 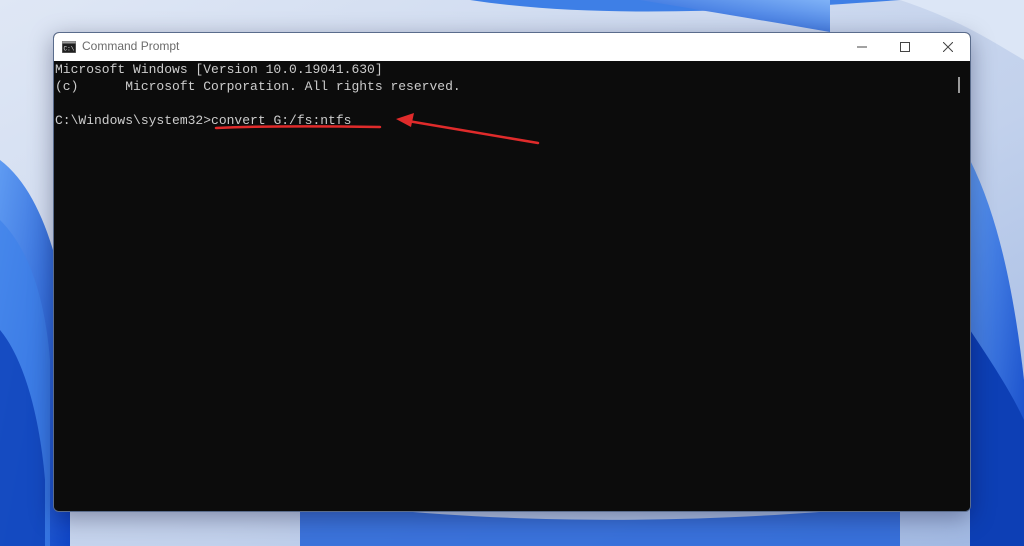 I want to click on cmd-icon: C:\, so click(x=69, y=47).